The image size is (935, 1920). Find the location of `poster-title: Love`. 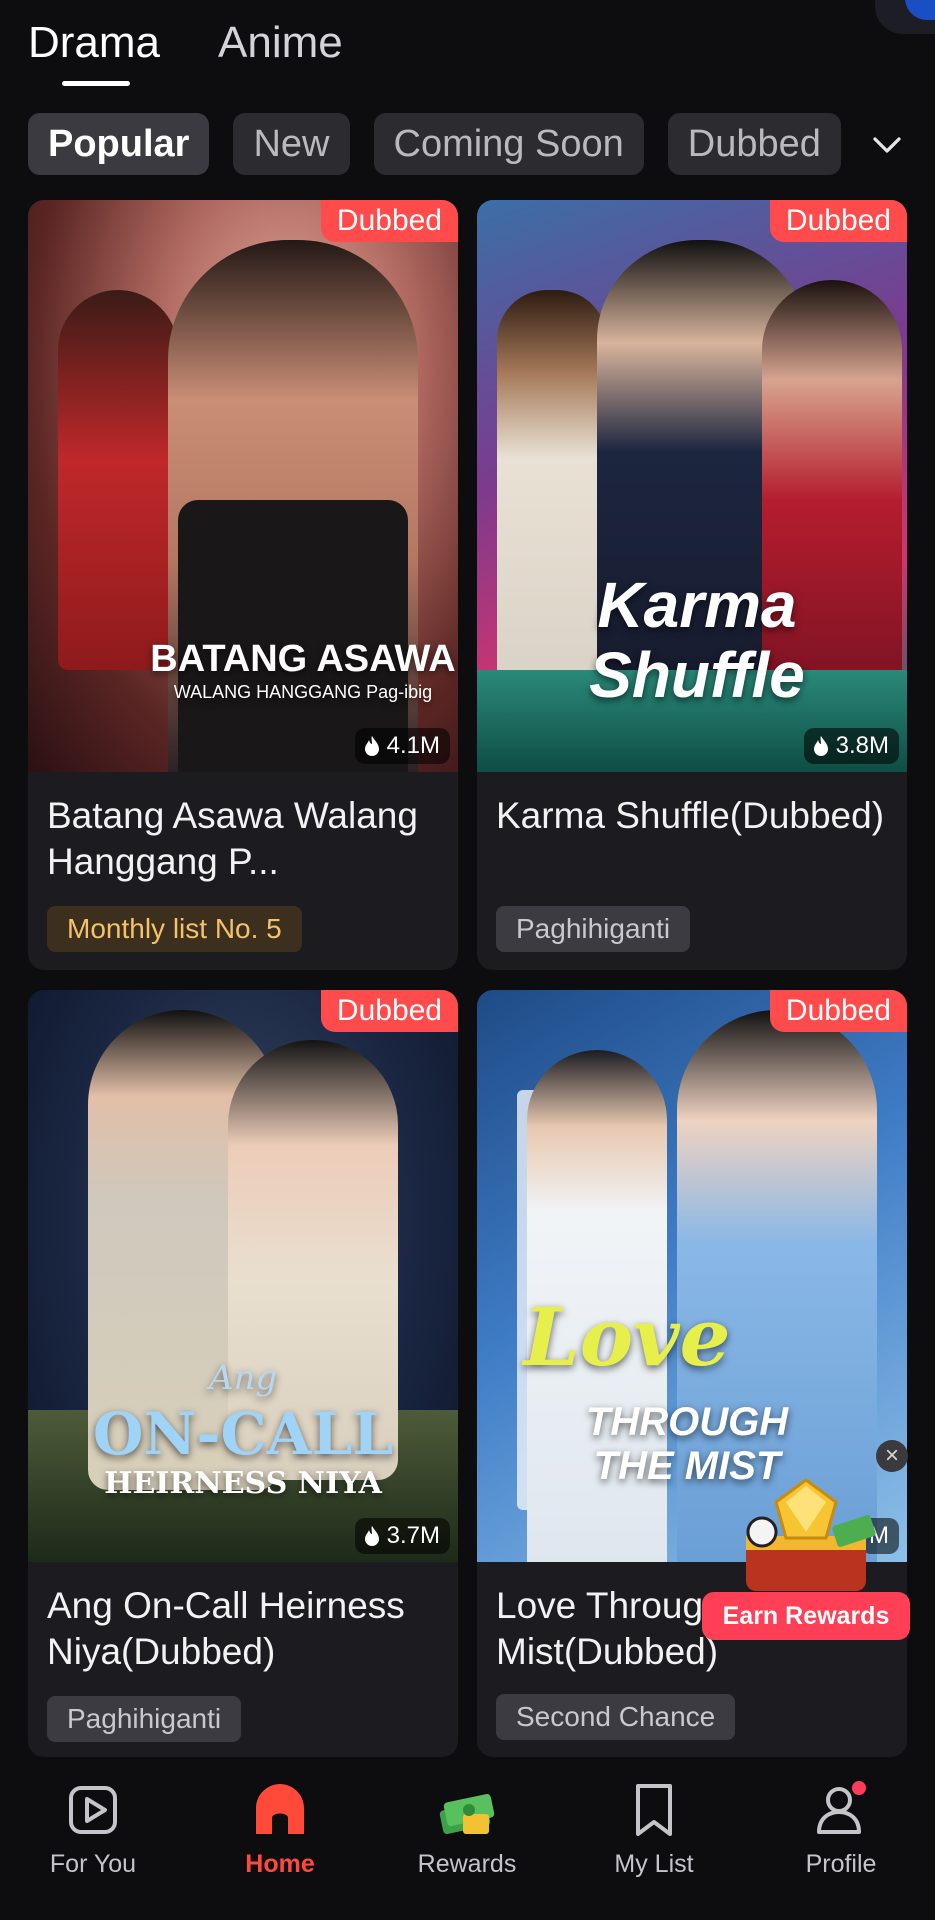

poster-title: Love is located at coordinates (627, 1337).